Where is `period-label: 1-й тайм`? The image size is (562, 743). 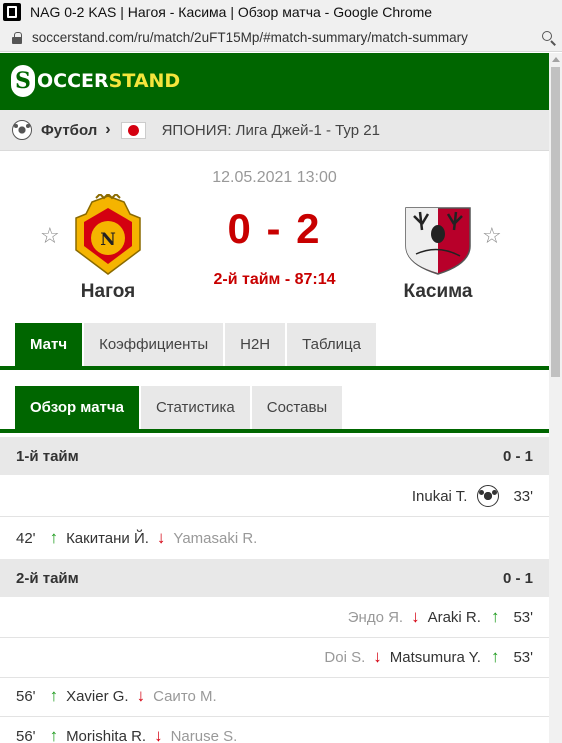 period-label: 1-й тайм is located at coordinates (47, 456).